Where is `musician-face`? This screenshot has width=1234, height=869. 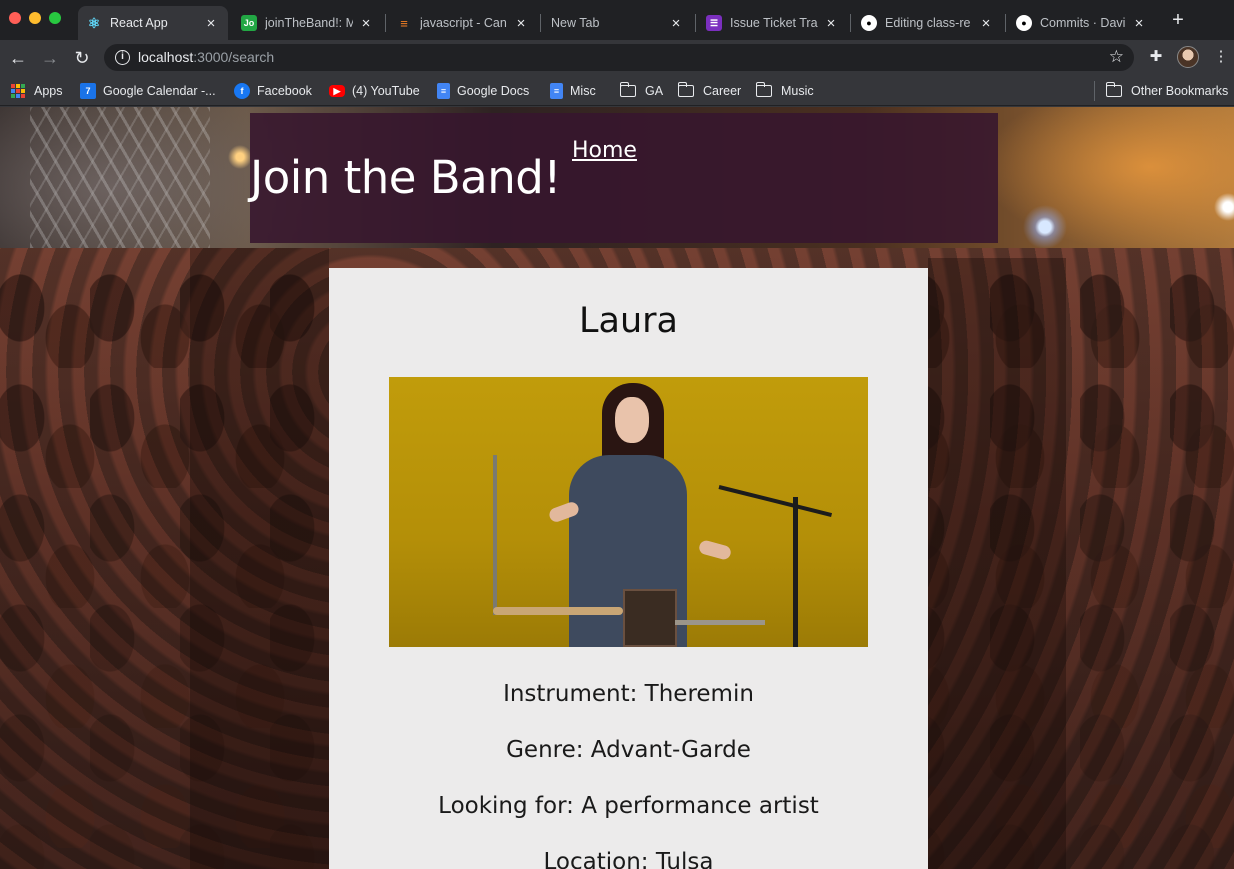 musician-face is located at coordinates (632, 420).